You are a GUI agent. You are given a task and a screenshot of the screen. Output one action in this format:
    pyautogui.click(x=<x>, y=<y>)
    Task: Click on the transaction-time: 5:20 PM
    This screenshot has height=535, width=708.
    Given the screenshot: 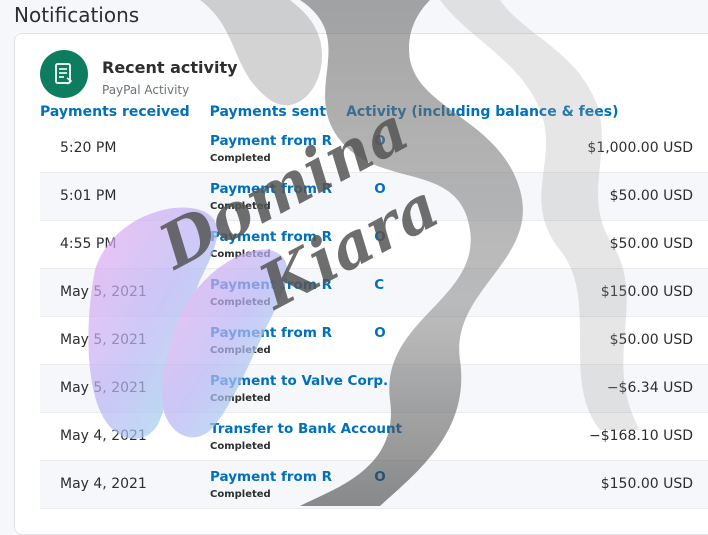 What is the action you would take?
    pyautogui.click(x=88, y=148)
    